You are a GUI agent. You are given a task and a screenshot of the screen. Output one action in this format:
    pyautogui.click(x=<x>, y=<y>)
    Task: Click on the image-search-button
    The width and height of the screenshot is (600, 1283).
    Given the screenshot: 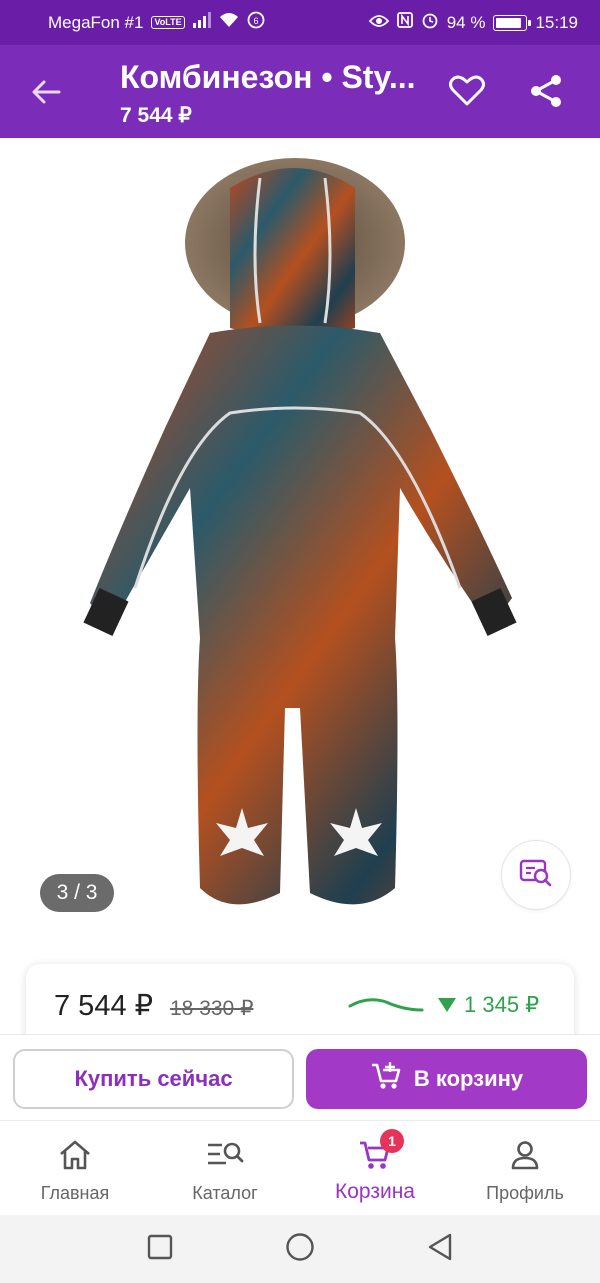 What is the action you would take?
    pyautogui.click(x=536, y=875)
    